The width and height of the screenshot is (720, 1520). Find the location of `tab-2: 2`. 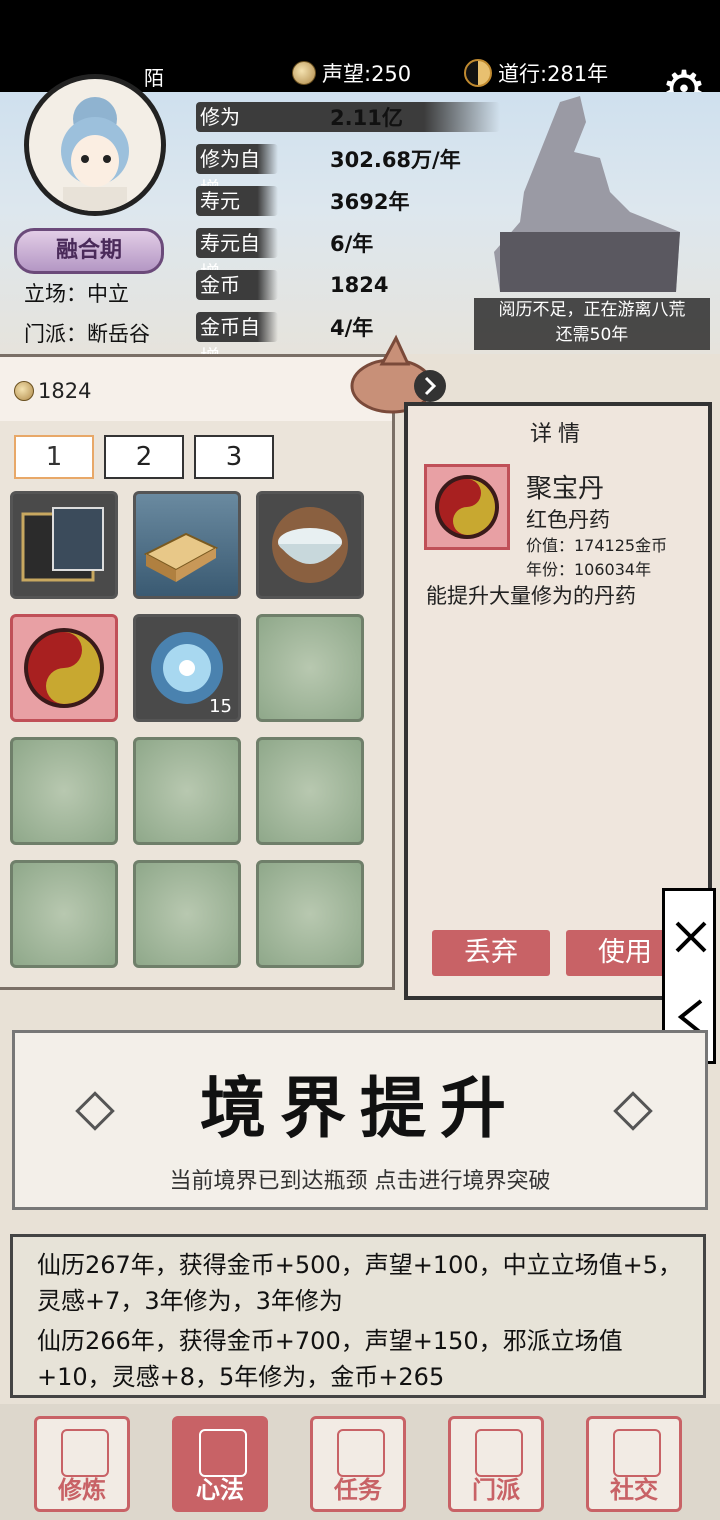

tab-2: 2 is located at coordinates (144, 457).